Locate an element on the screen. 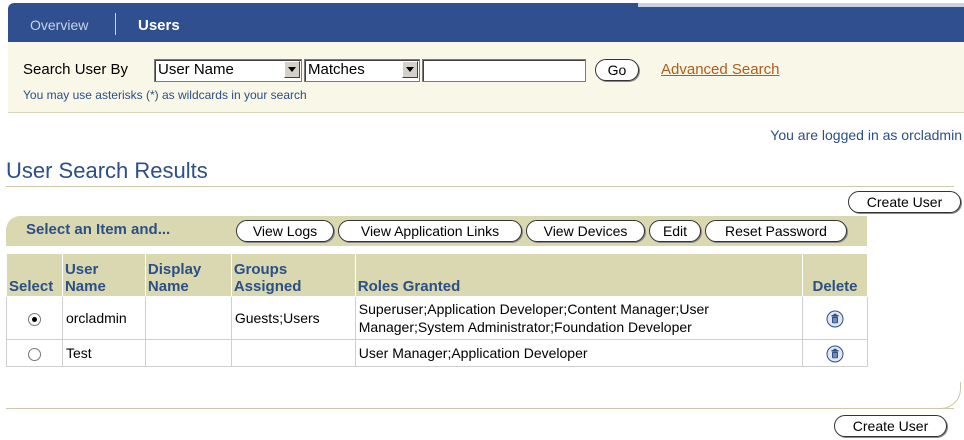 The image size is (964, 440). advanced-search-link: Advanced Search is located at coordinates (720, 69).